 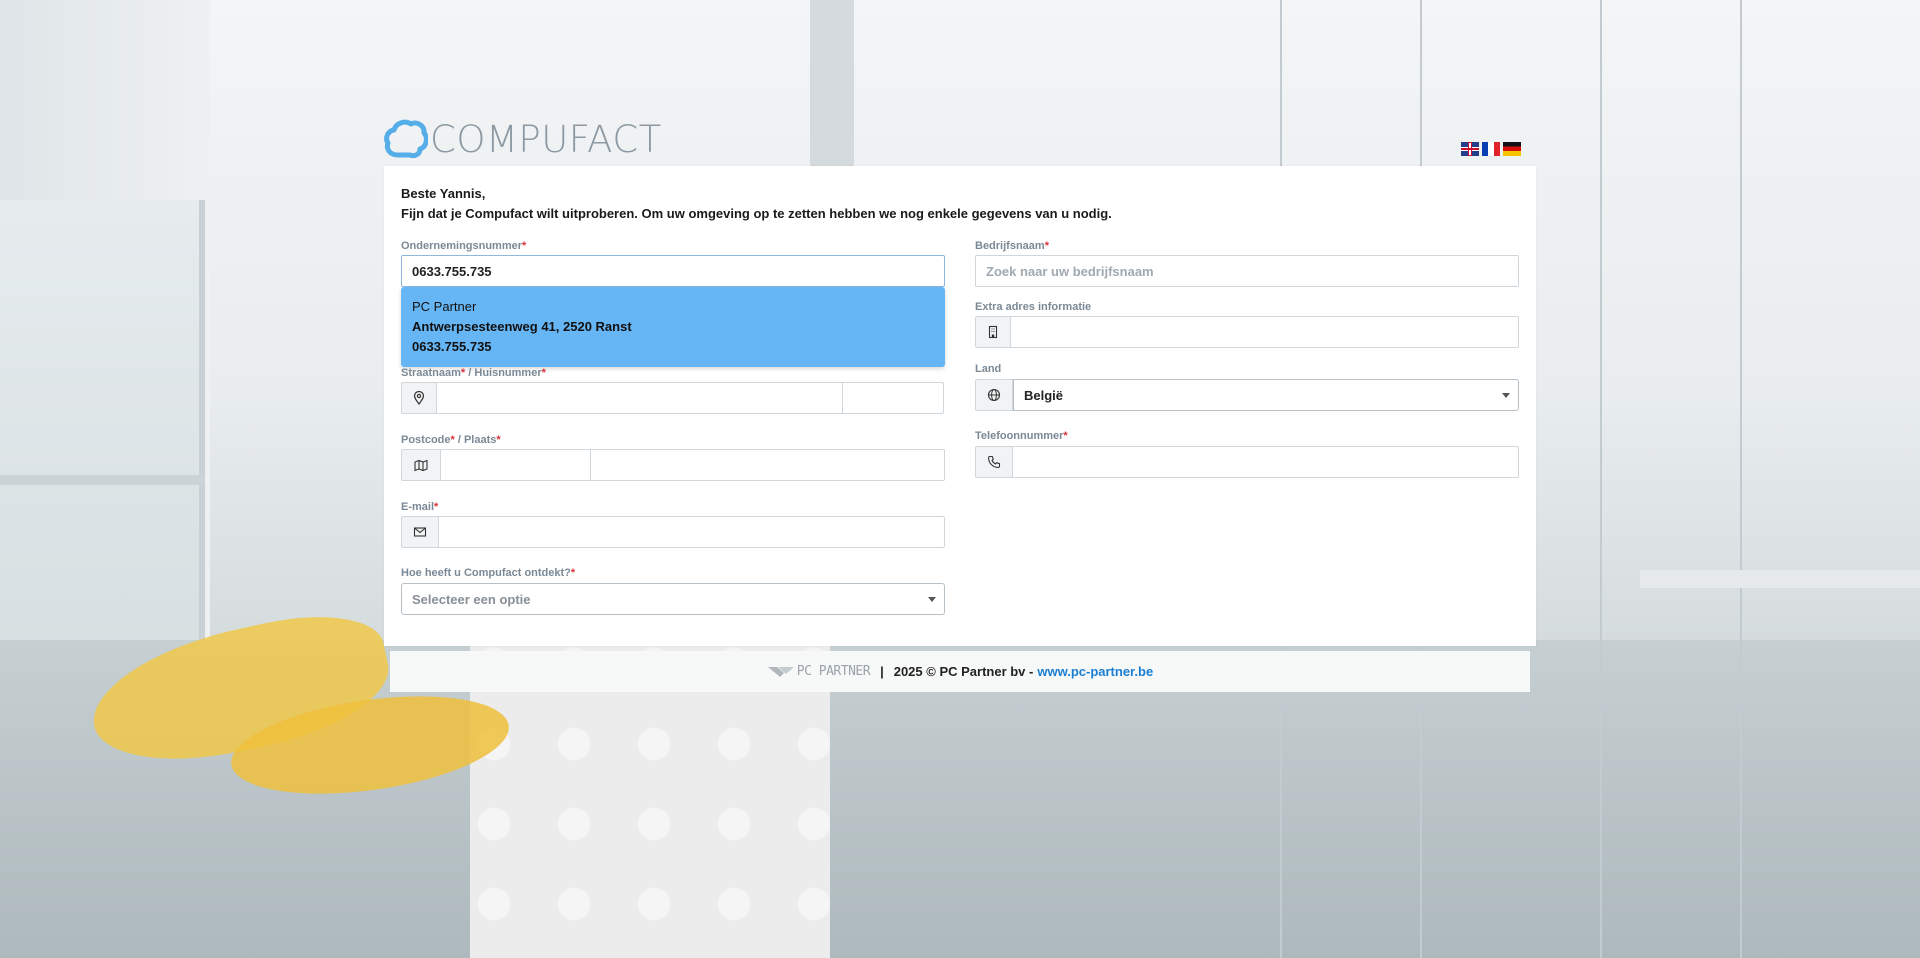 I want to click on france-flag-icon, so click(x=1491, y=149).